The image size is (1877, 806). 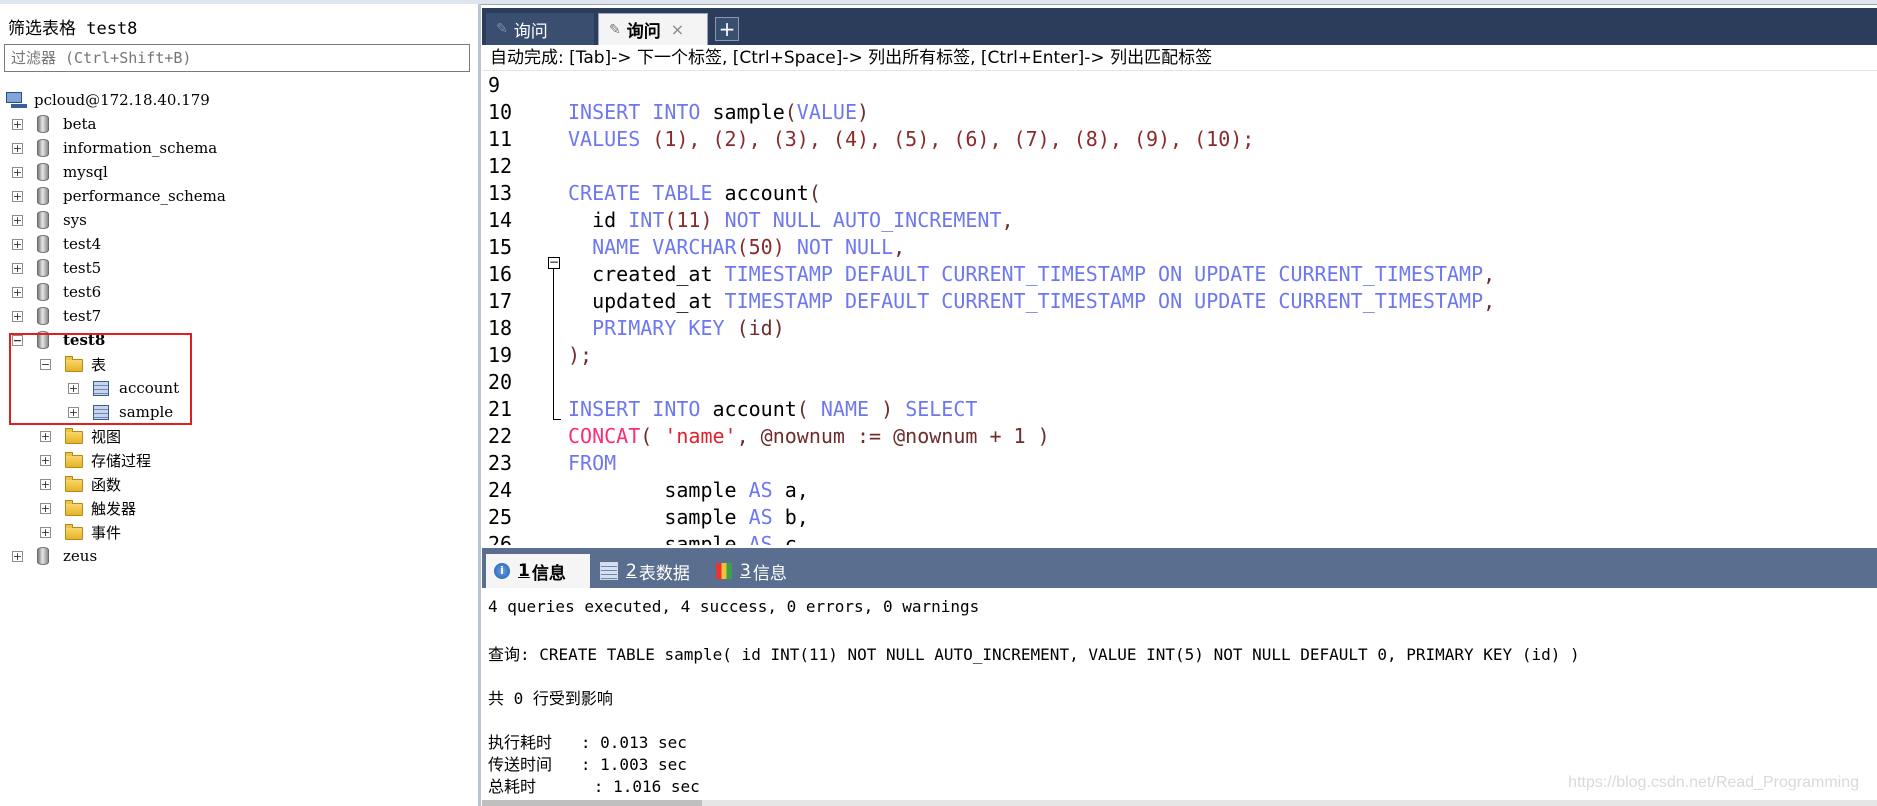 What do you see at coordinates (88, 508) in the screenshot?
I see `folder-node-3: + 触发器` at bounding box center [88, 508].